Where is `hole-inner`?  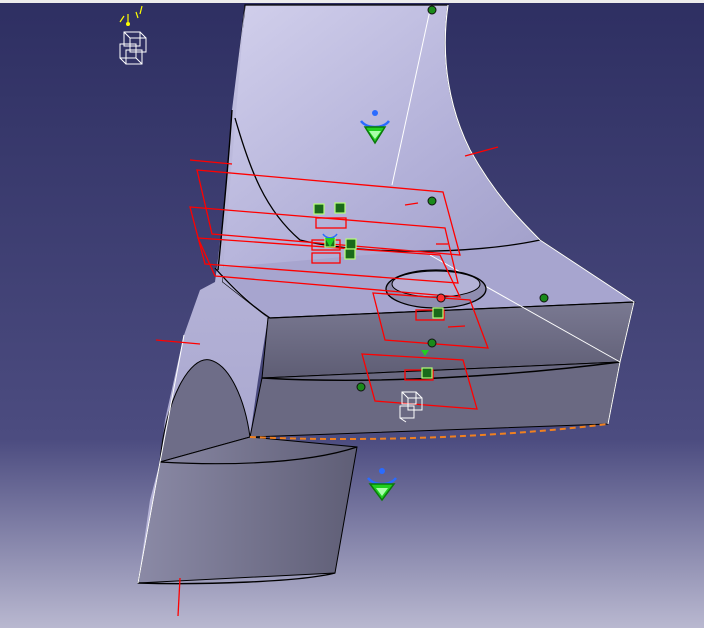 hole-inner is located at coordinates (436, 284).